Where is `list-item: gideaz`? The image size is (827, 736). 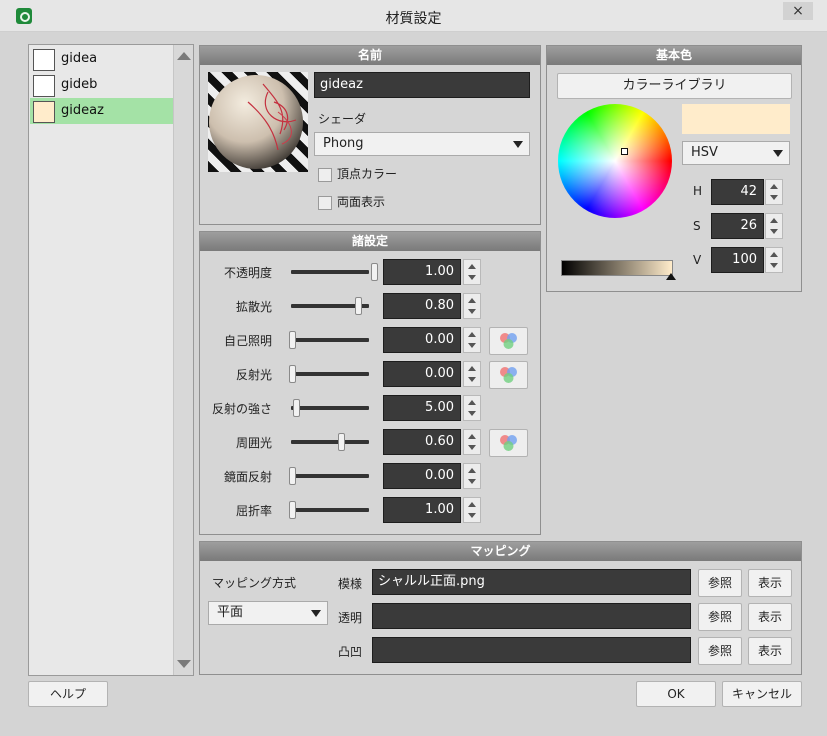
list-item: gideaz is located at coordinates (101, 111).